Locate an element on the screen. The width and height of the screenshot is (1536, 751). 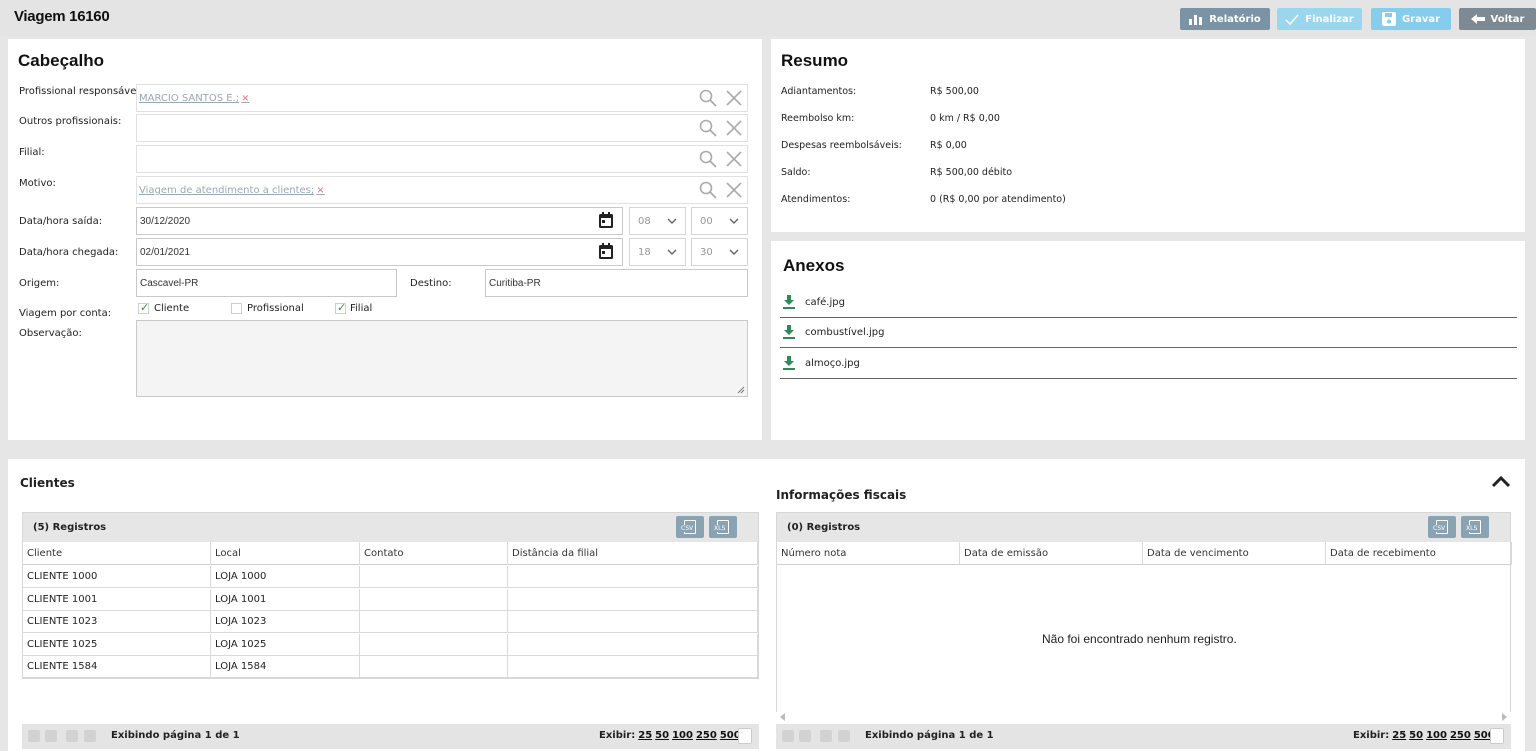
arrival-minute-select: 30 is located at coordinates (719, 252).